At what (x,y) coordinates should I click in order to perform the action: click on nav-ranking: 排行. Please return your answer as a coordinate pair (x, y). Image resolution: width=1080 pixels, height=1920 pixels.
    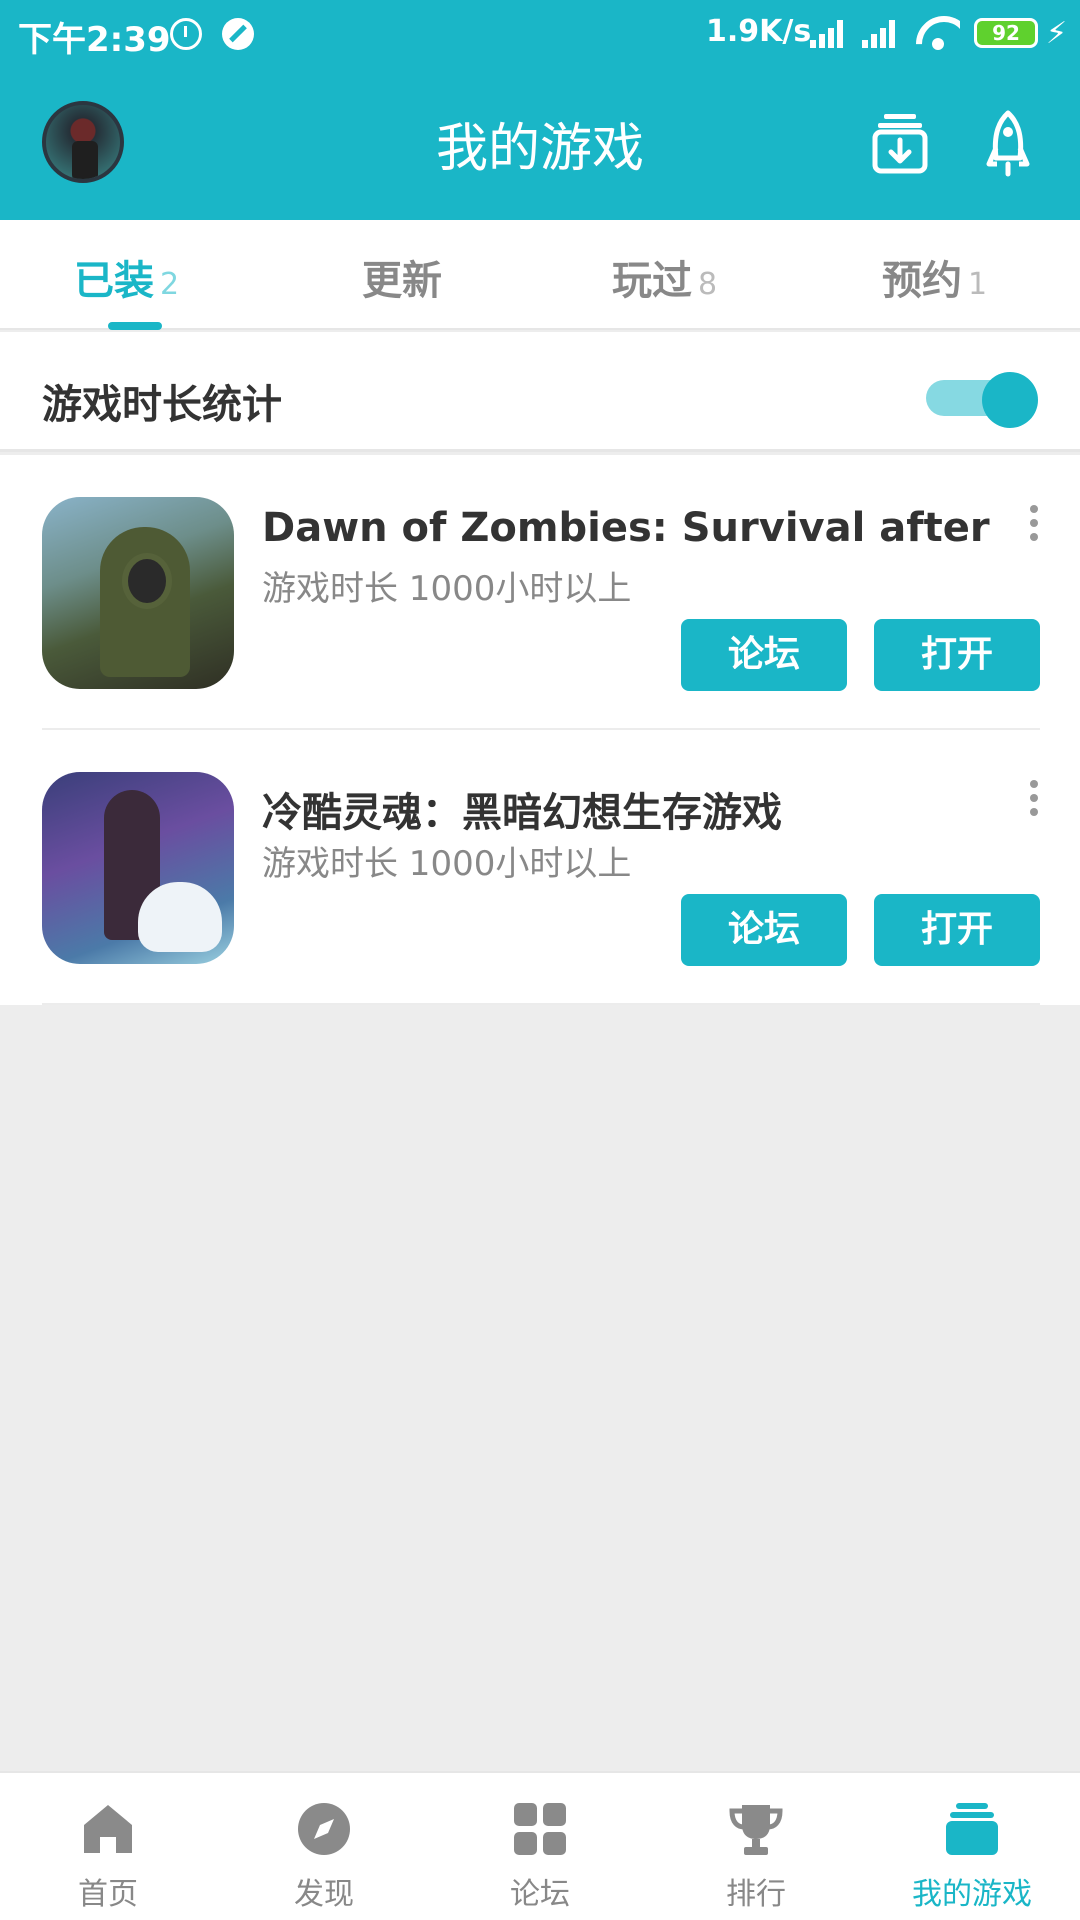
    Looking at the image, I should click on (756, 1846).